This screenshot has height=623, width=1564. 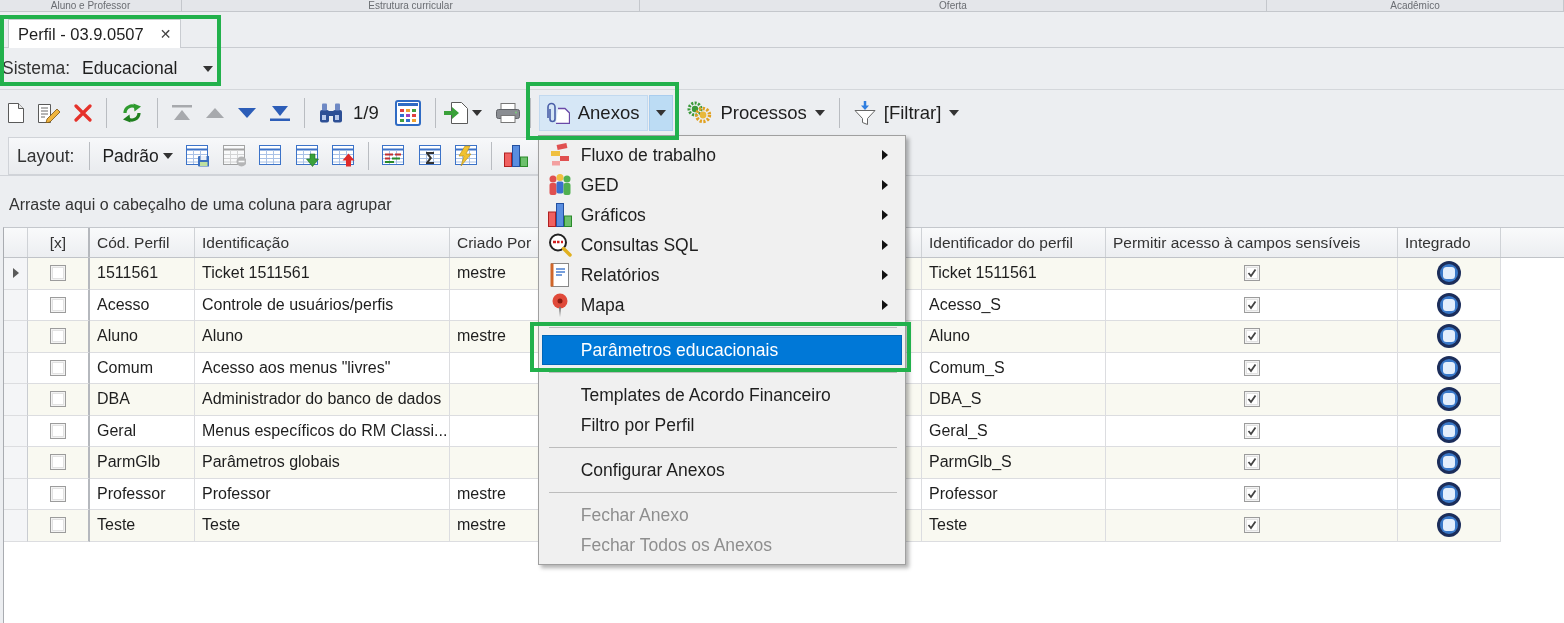 I want to click on ribbon-group-label: Aluno e Professor, so click(x=90, y=5).